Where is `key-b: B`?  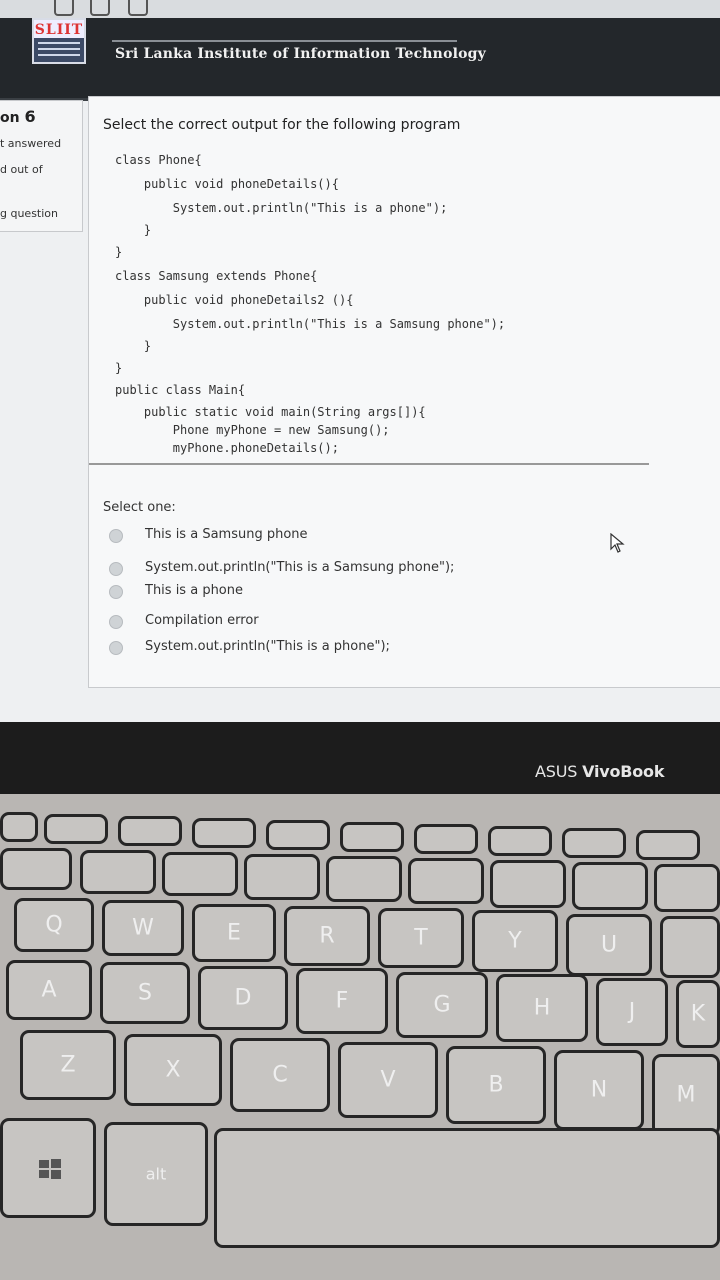
key-b: B is located at coordinates (496, 1085).